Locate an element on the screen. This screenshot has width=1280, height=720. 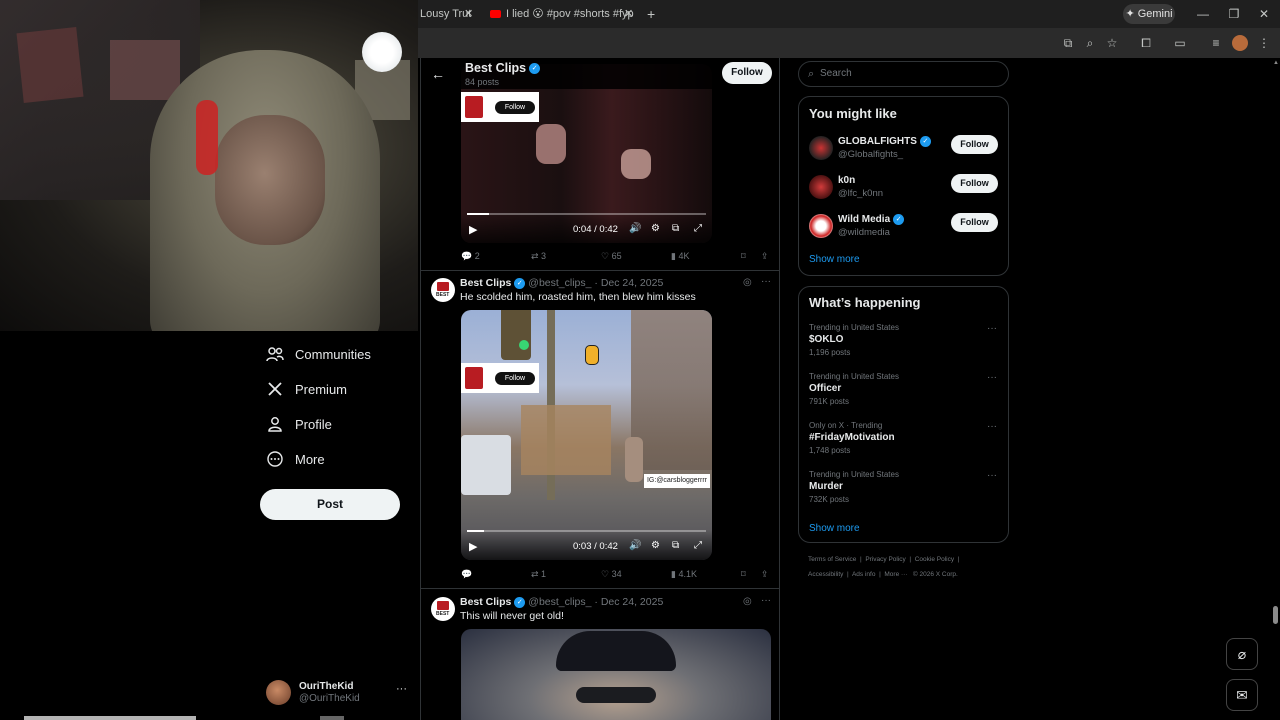
video-player: Follow ▶ 0:04 / 0:42 🔊 ⚙ ⧉ ⤢ is located at coordinates (586, 153).